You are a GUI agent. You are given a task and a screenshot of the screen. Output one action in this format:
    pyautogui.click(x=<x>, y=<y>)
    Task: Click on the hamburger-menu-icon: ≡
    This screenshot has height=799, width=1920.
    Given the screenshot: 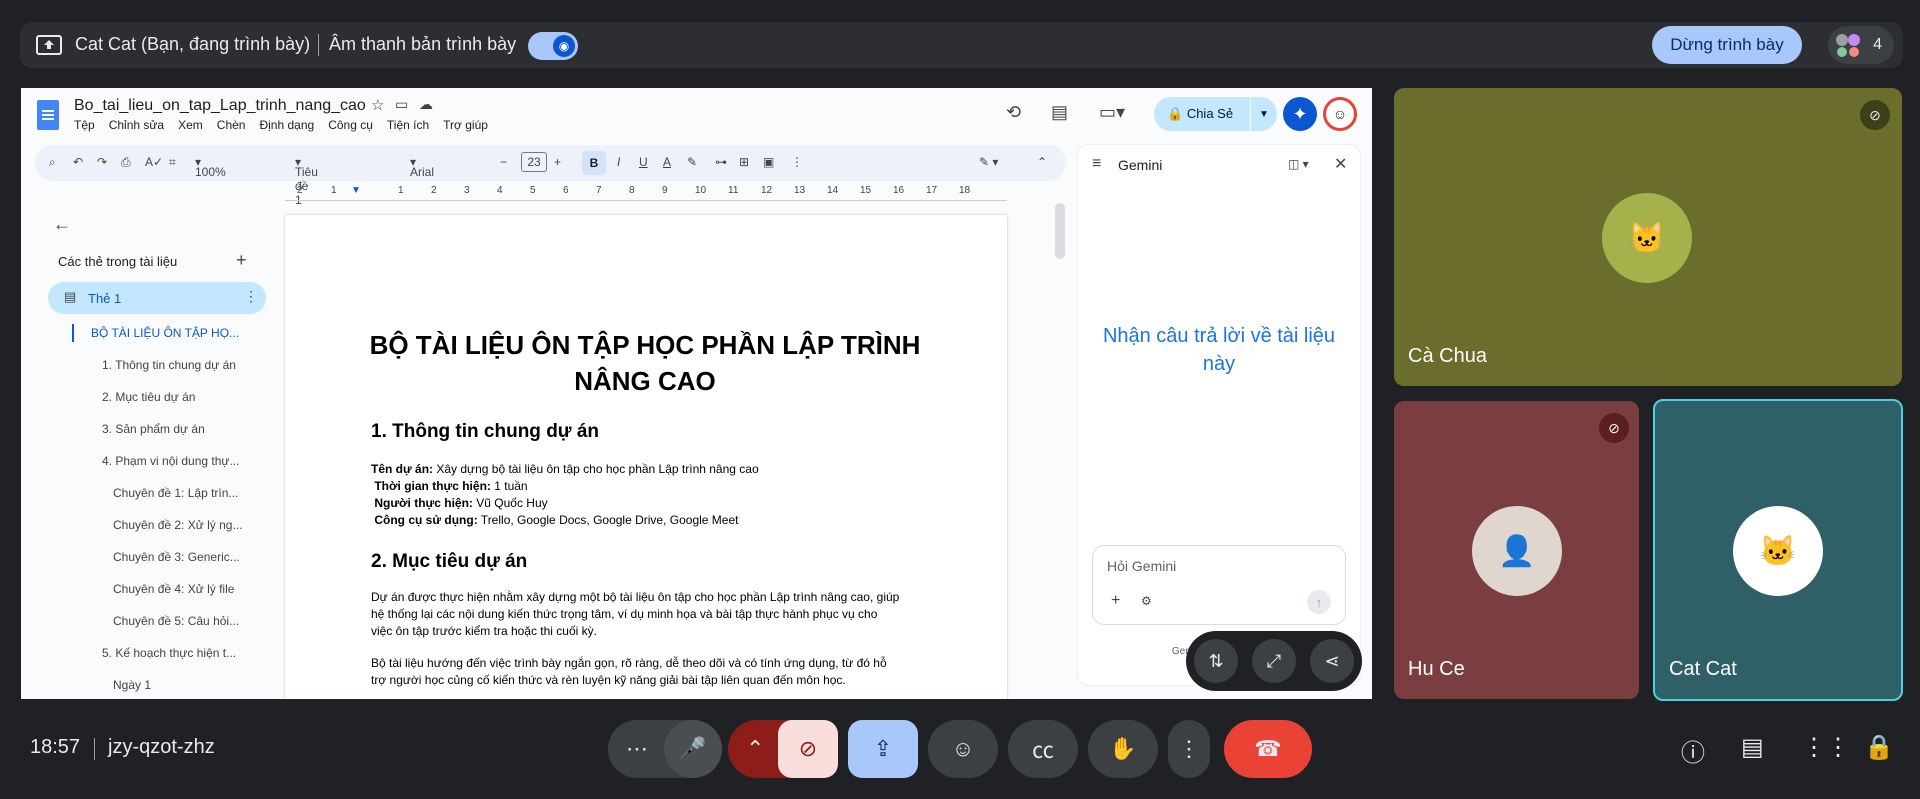 What is the action you would take?
    pyautogui.click(x=1096, y=164)
    